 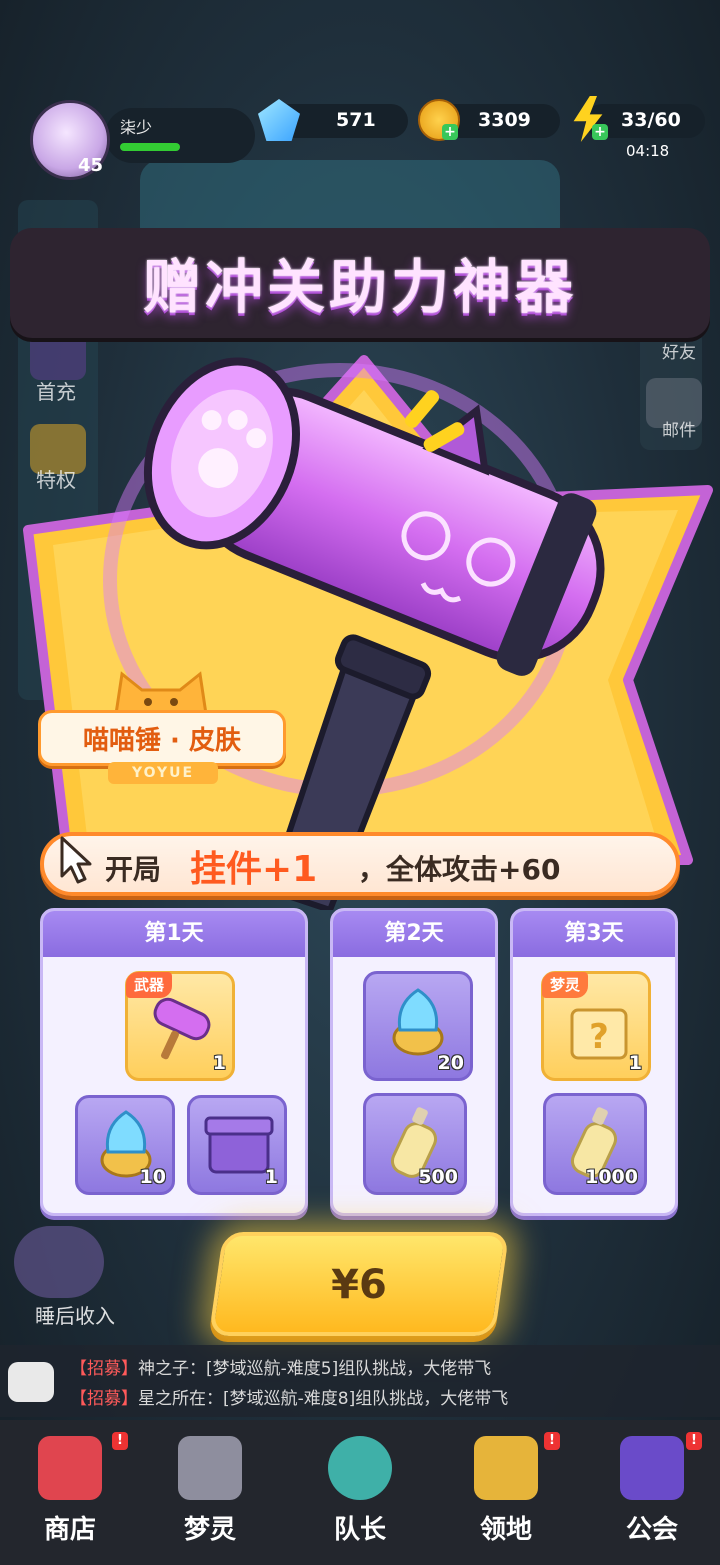 What do you see at coordinates (152, 1177) in the screenshot?
I see `quantity: 10` at bounding box center [152, 1177].